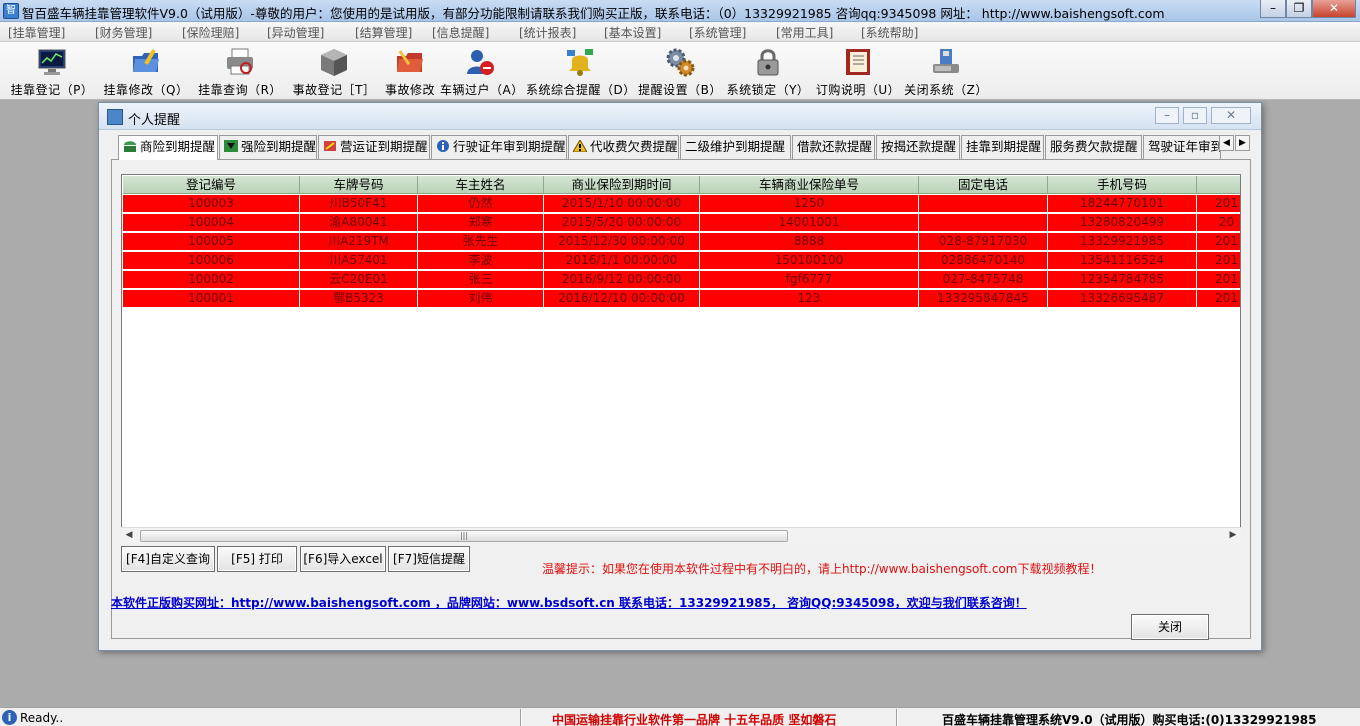  What do you see at coordinates (1218, 185) in the screenshot?
I see `column-header` at bounding box center [1218, 185].